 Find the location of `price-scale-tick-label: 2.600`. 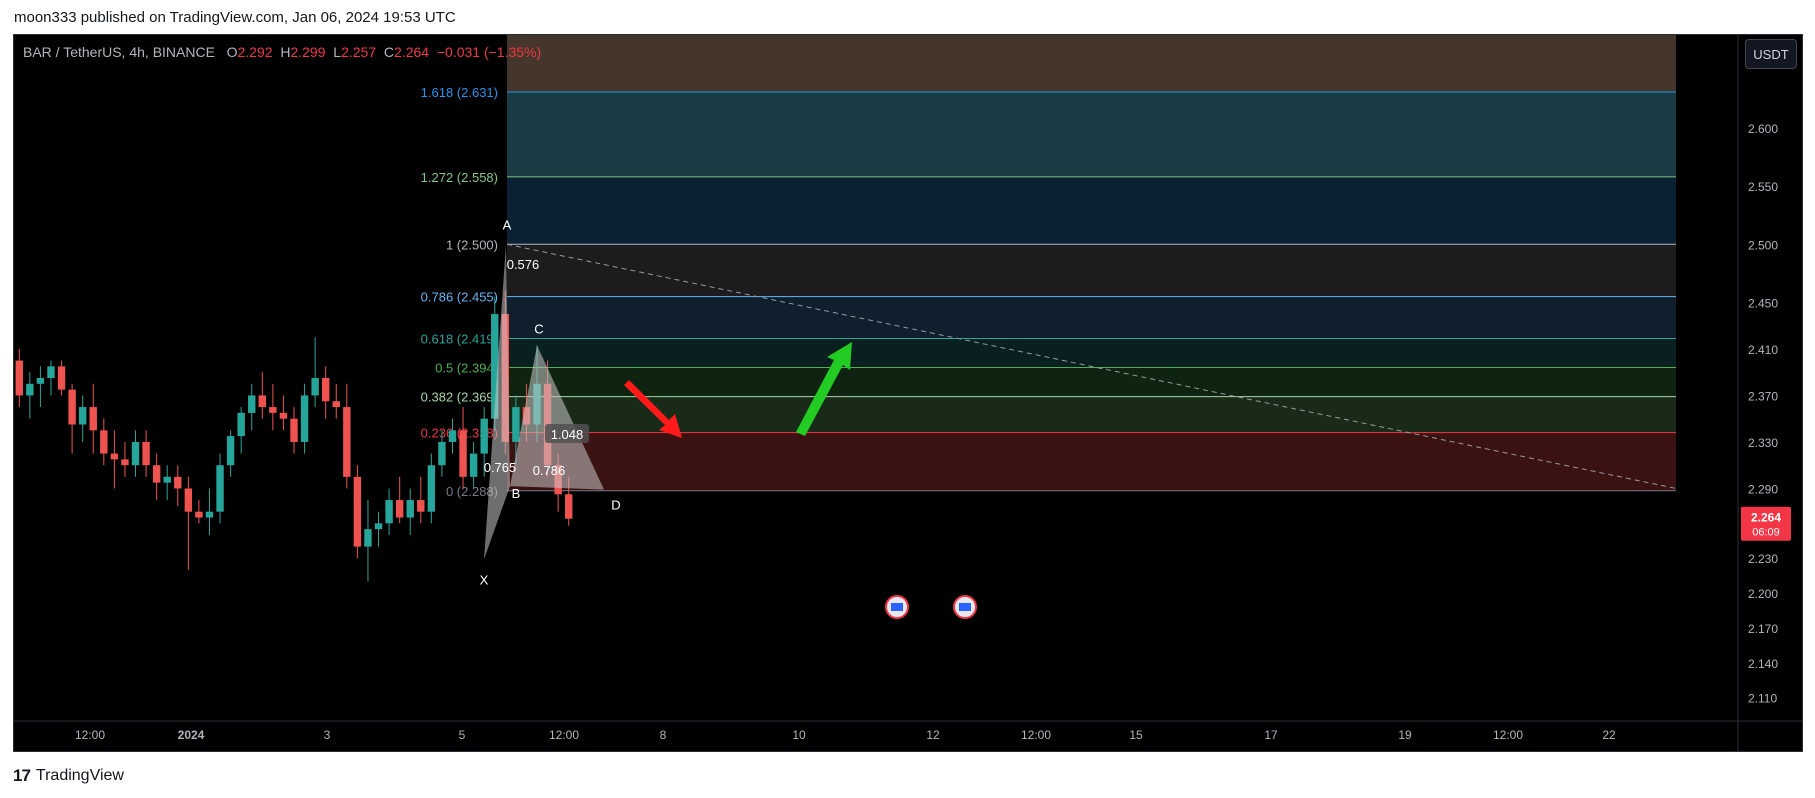

price-scale-tick-label: 2.600 is located at coordinates (1763, 129).